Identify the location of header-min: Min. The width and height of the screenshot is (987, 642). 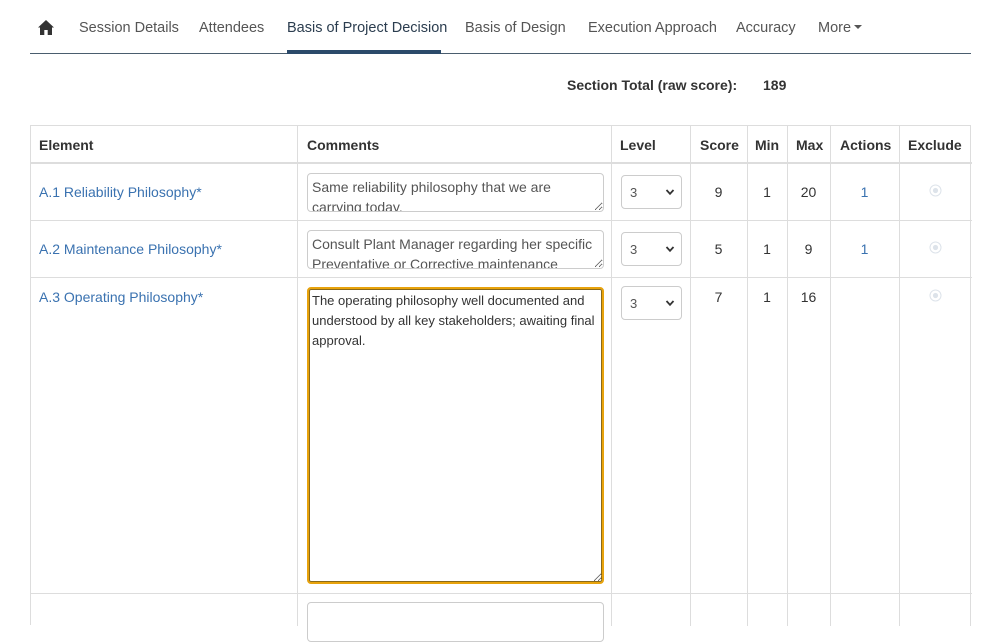
(767, 145).